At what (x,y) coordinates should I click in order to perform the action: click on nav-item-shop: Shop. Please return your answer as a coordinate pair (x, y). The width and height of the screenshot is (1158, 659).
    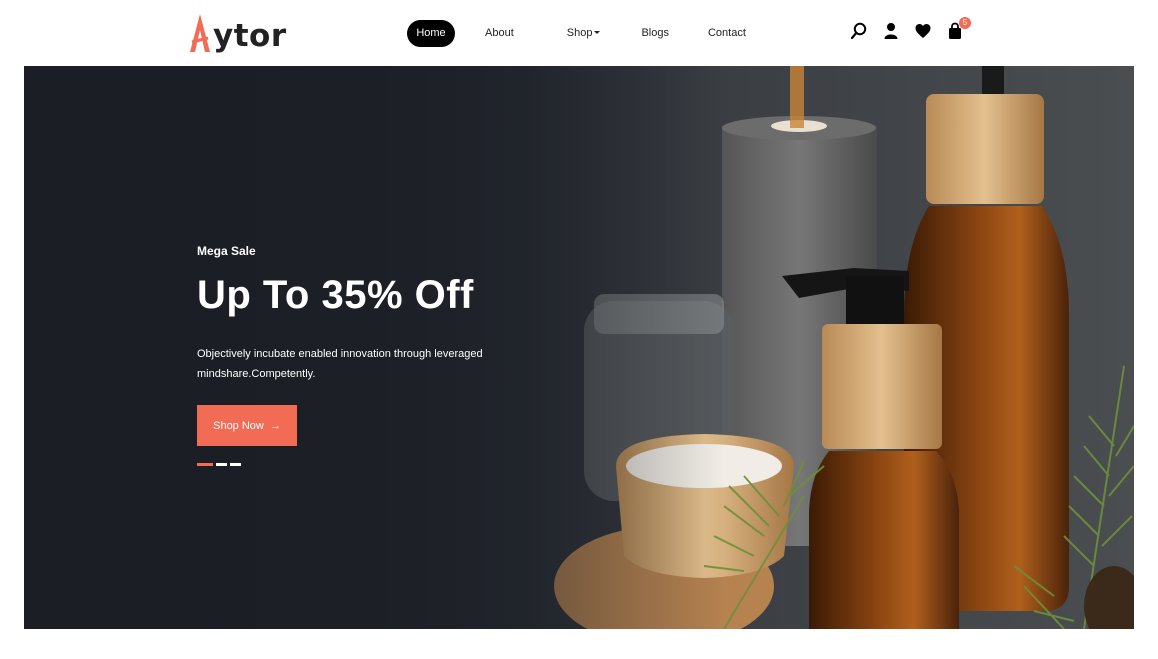
    Looking at the image, I should click on (584, 33).